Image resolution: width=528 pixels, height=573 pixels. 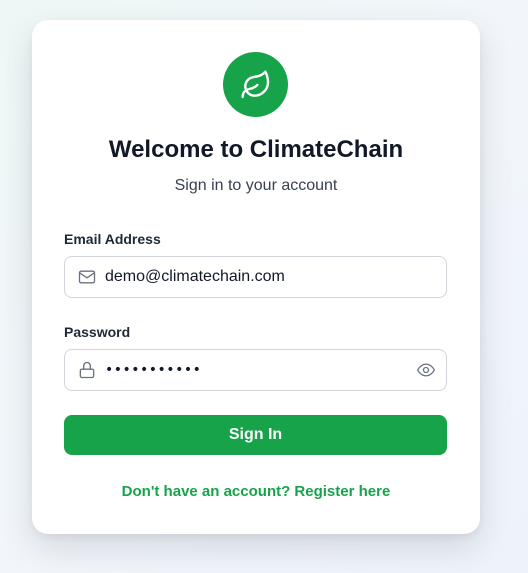 I want to click on email-field: demo@climatechain.com, so click(x=255, y=277).